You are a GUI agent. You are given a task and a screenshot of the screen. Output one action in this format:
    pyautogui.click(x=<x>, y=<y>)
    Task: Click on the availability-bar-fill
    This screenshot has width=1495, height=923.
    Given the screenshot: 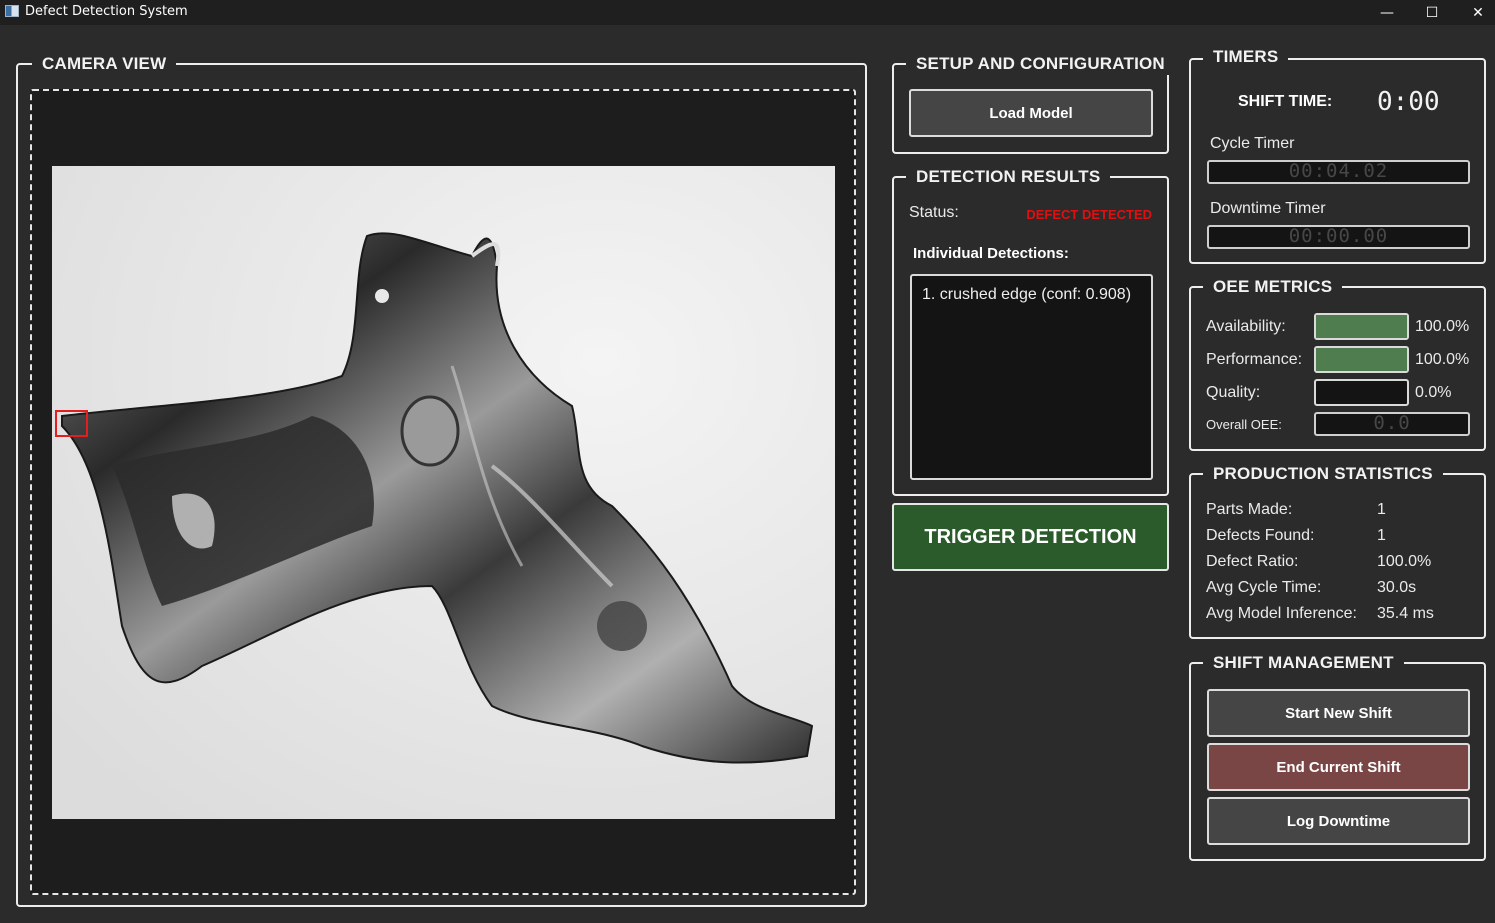 What is the action you would take?
    pyautogui.click(x=1361, y=326)
    